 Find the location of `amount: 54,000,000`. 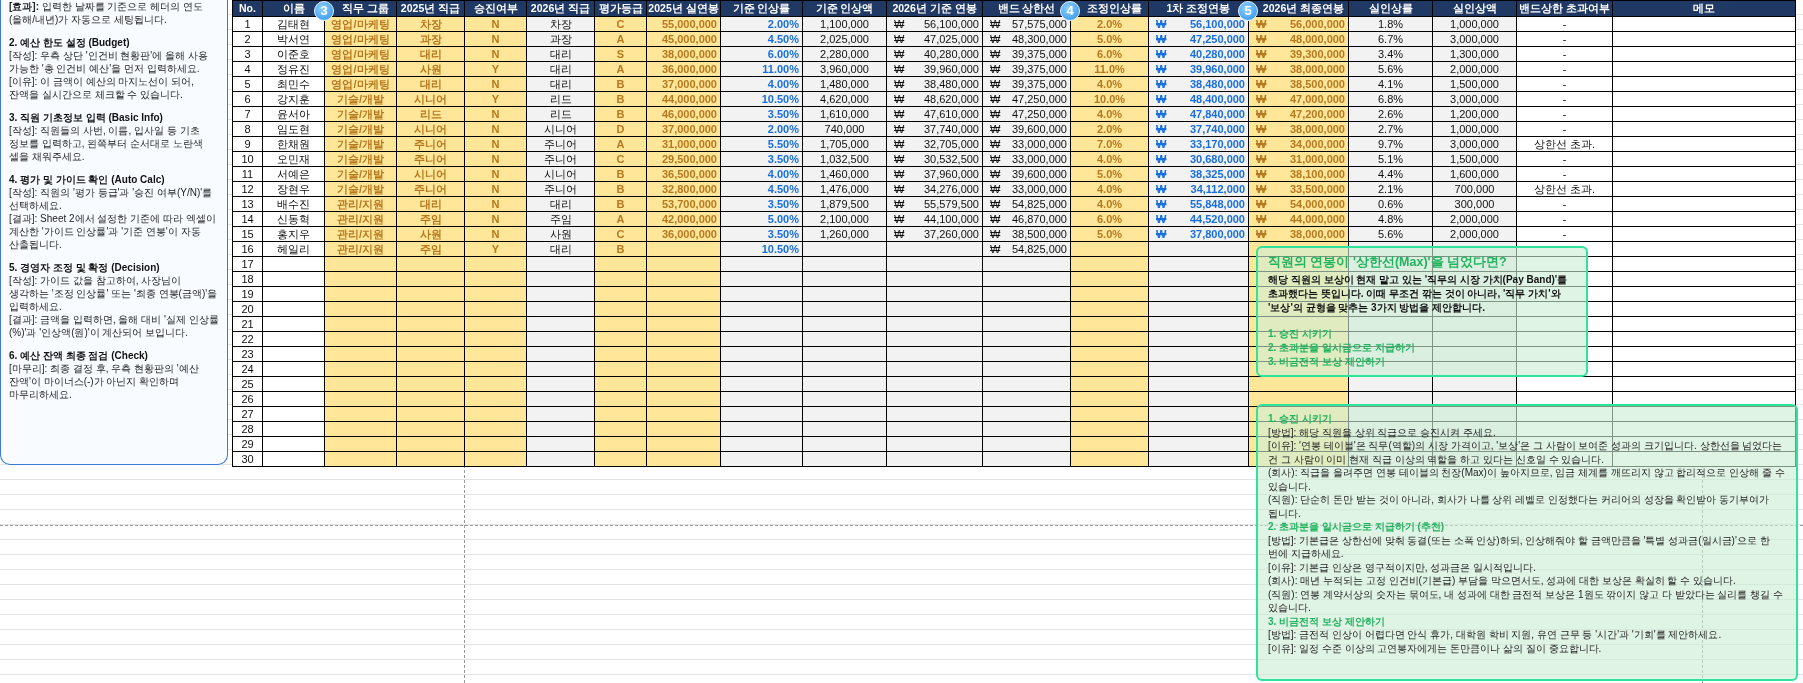

amount: 54,000,000 is located at coordinates (1317, 204).